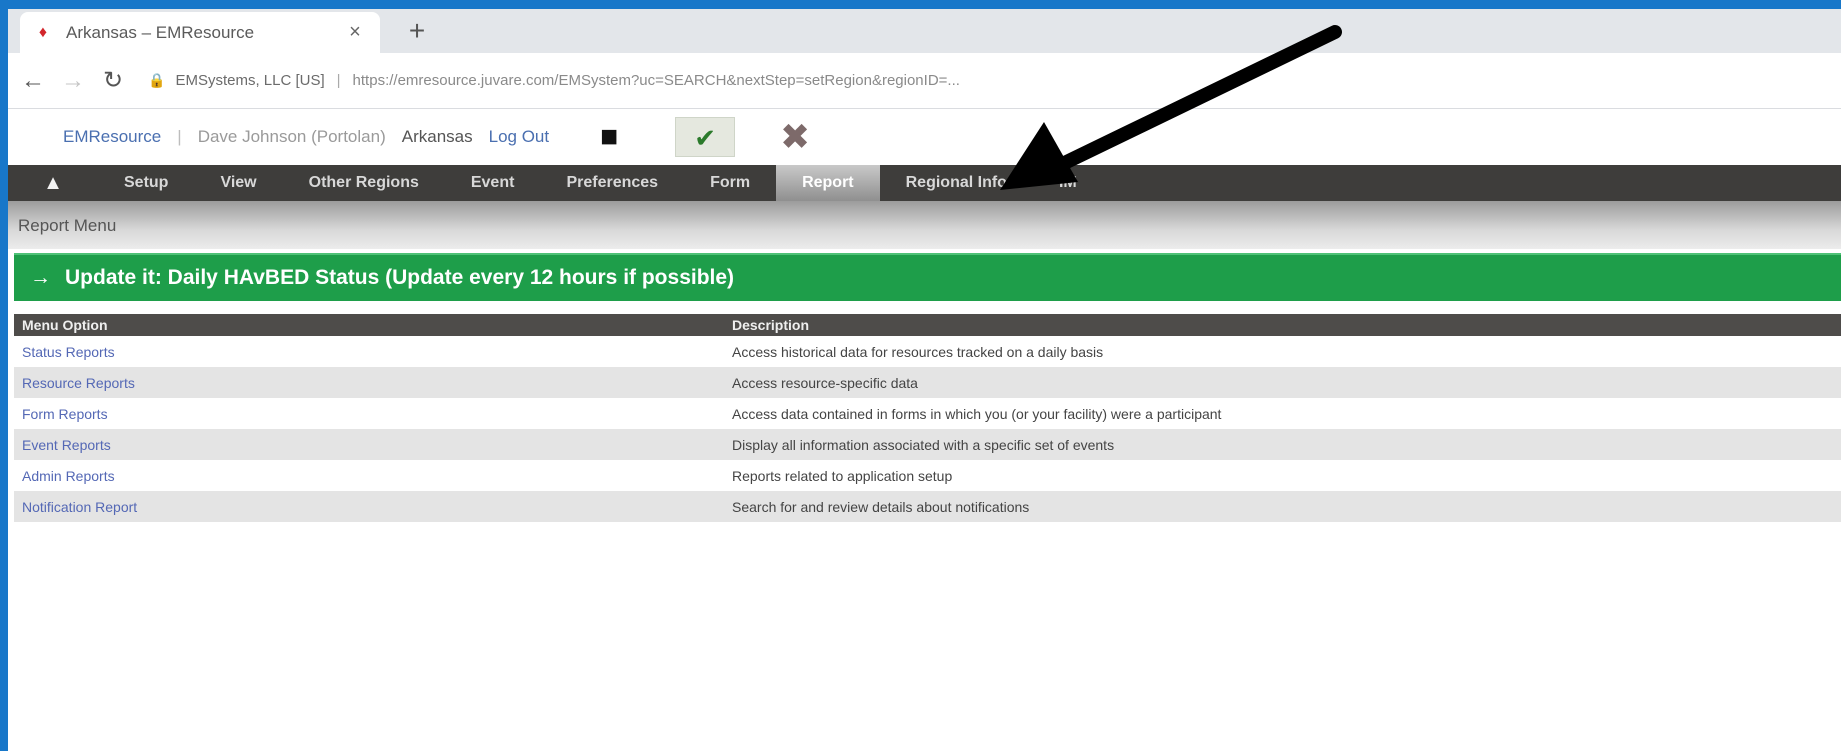  I want to click on page-subheader: Report Menu, so click(924, 225).